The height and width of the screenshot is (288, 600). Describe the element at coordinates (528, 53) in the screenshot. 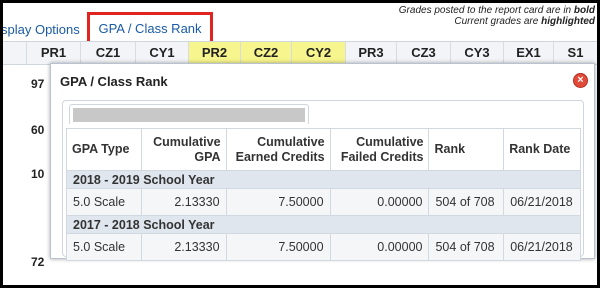

I see `grade-col-ex1: EX1` at that location.